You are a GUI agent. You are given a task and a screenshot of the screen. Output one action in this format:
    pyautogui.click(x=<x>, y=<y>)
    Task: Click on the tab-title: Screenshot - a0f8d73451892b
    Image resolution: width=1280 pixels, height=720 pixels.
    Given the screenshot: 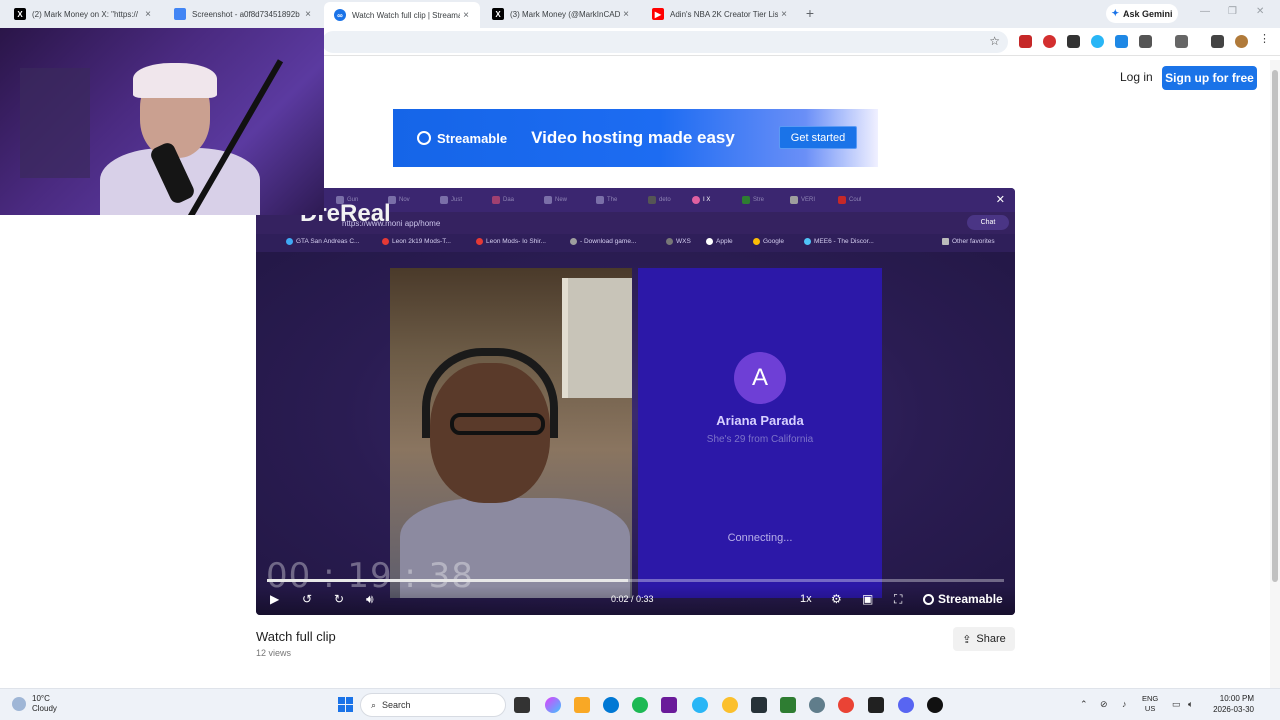 What is the action you would take?
    pyautogui.click(x=246, y=14)
    